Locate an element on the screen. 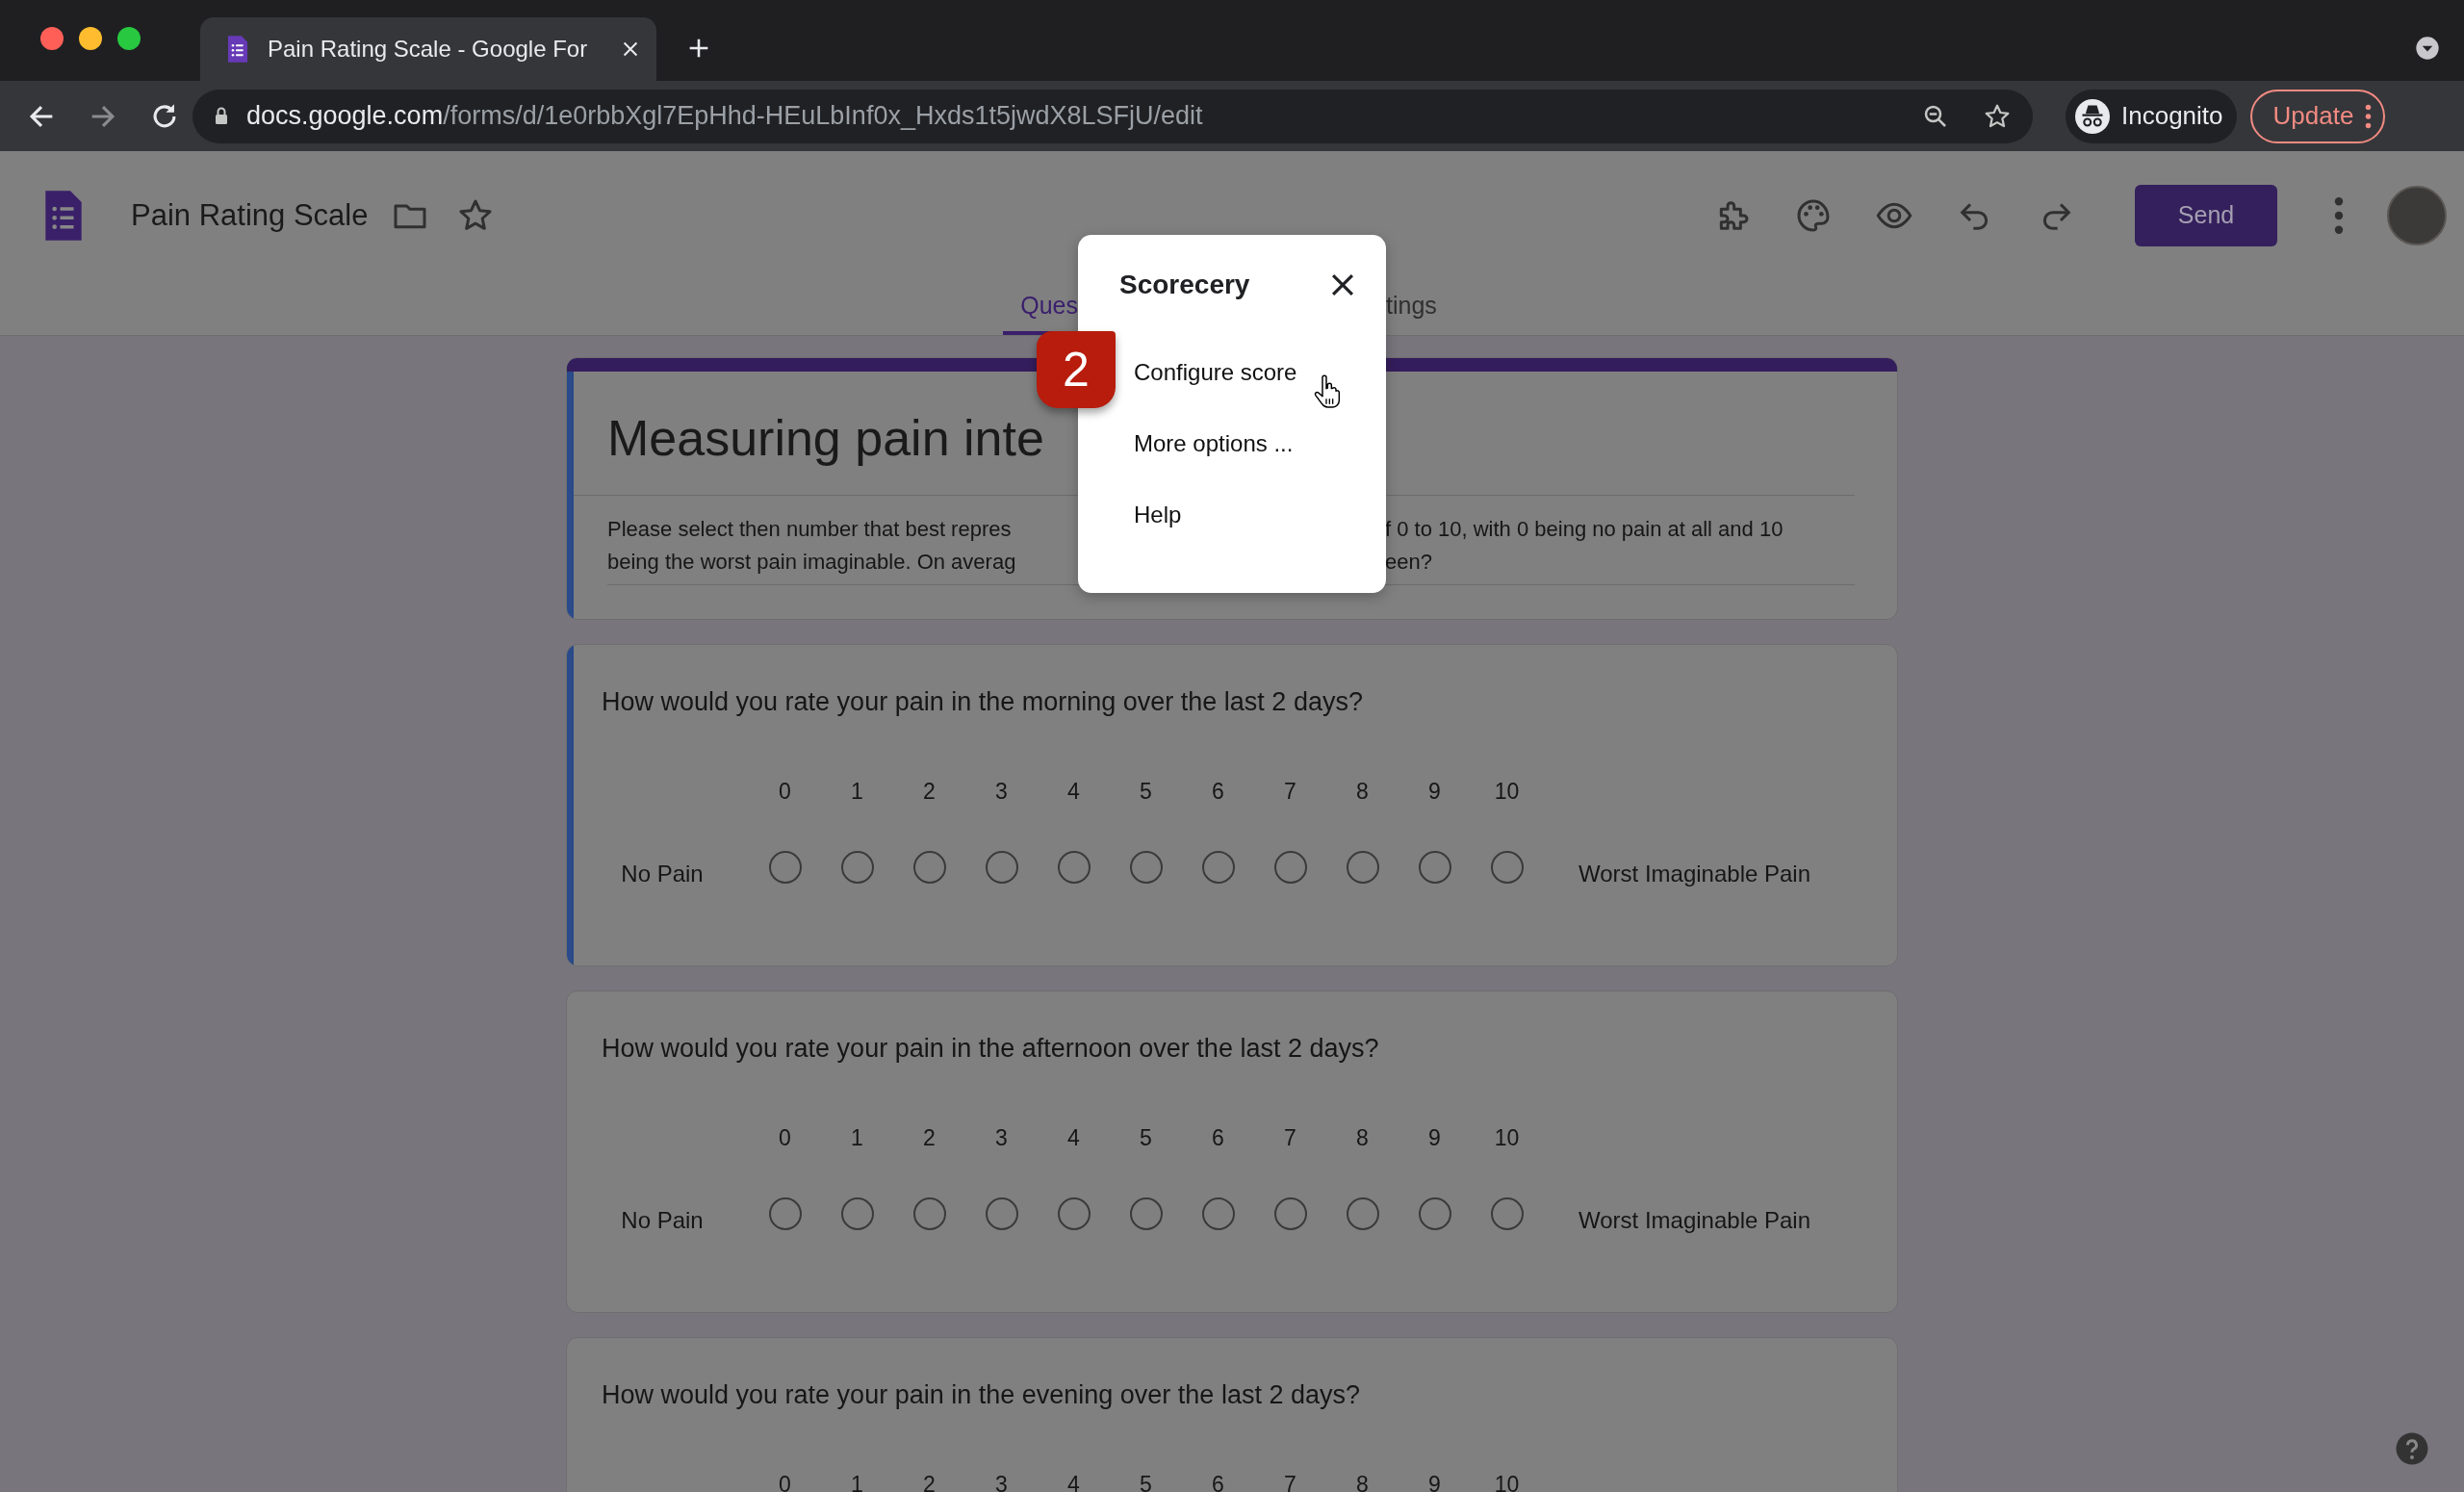 Image resolution: width=2464 pixels, height=1492 pixels. description-text: f 0 to 10, with 0 being no pain at all and 10 is located at coordinates (1584, 529).